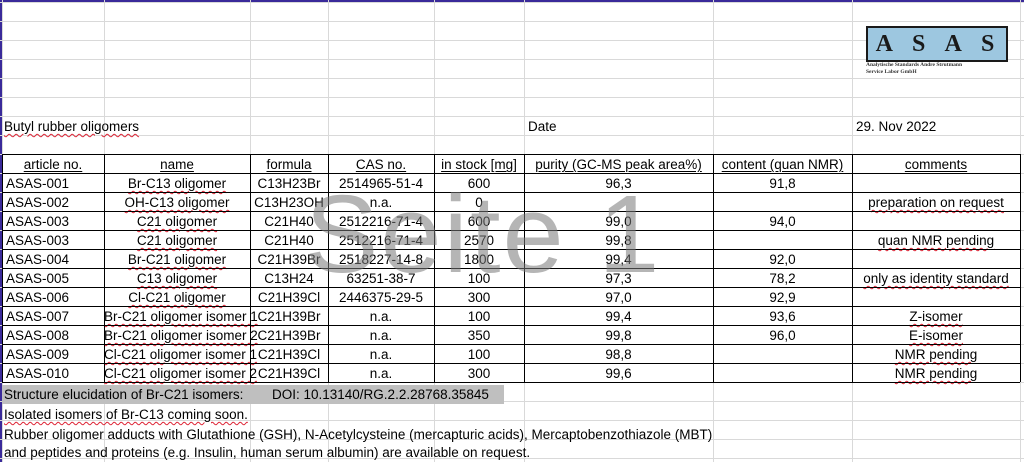 Image resolution: width=1024 pixels, height=462 pixels. Describe the element at coordinates (53, 259) in the screenshot. I see `cell-article-no: ASAS-004` at that location.